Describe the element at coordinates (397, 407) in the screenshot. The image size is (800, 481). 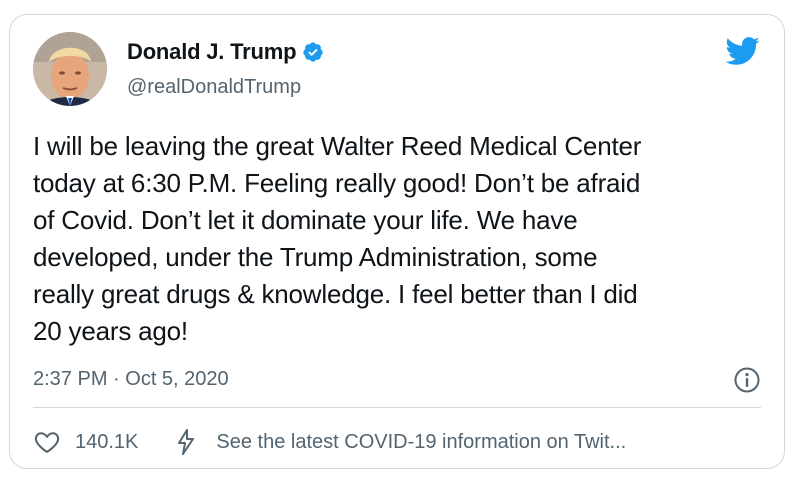
I see `divider` at that location.